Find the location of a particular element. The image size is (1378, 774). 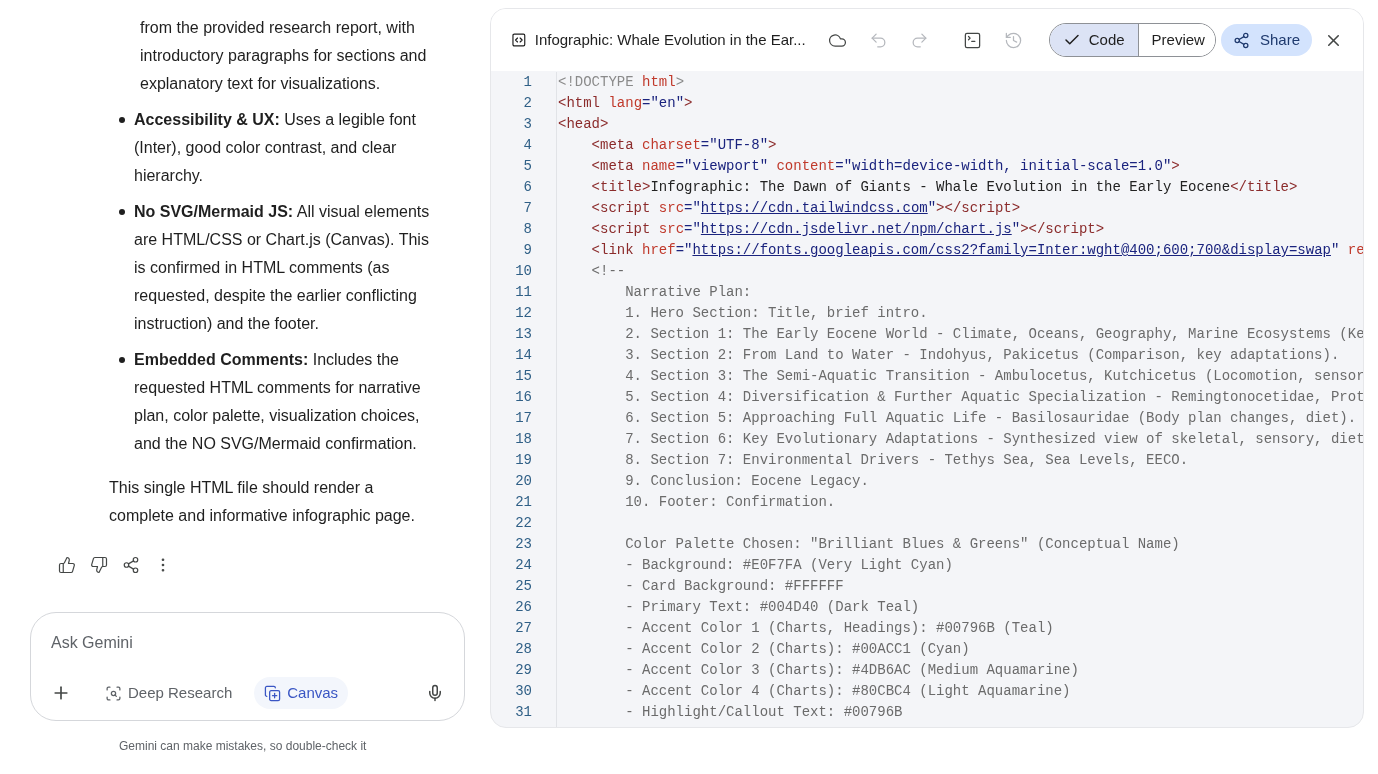

line-number: 20 is located at coordinates (523, 481).